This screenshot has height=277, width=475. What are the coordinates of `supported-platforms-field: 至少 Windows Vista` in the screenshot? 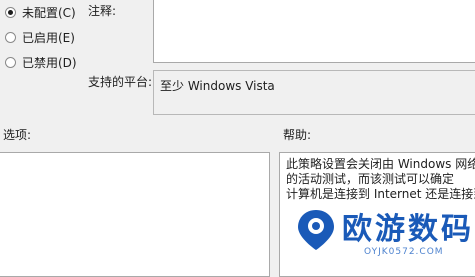 It's located at (314, 92).